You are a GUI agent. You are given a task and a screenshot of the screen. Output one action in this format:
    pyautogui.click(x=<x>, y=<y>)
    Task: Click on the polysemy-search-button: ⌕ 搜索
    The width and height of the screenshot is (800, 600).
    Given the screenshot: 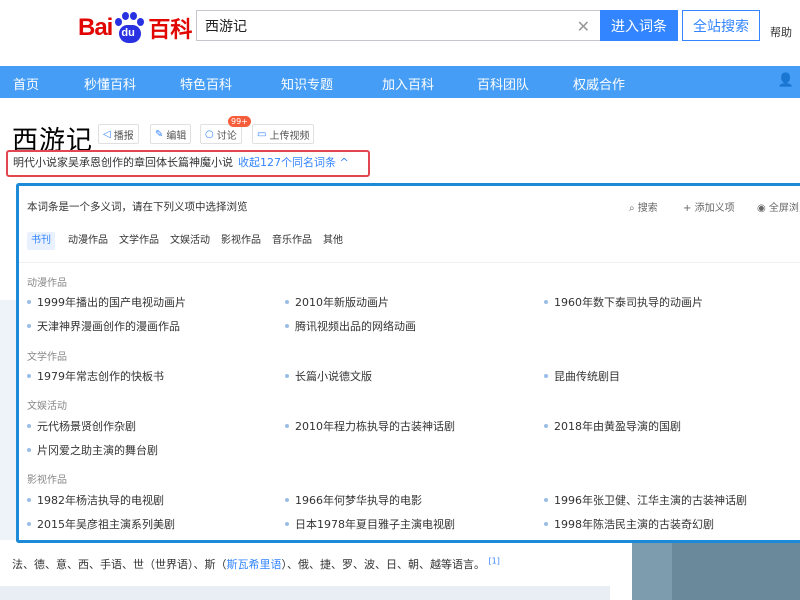 What is the action you would take?
    pyautogui.click(x=643, y=206)
    